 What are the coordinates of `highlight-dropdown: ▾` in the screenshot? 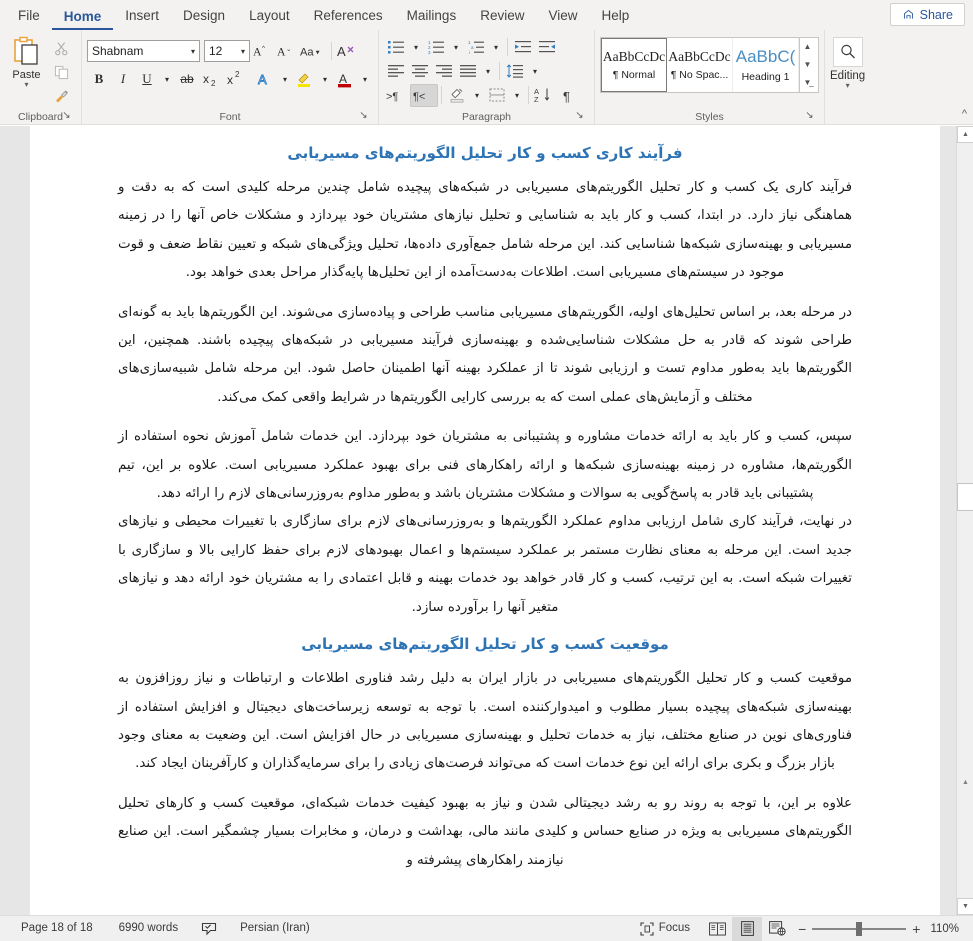 It's located at (325, 79).